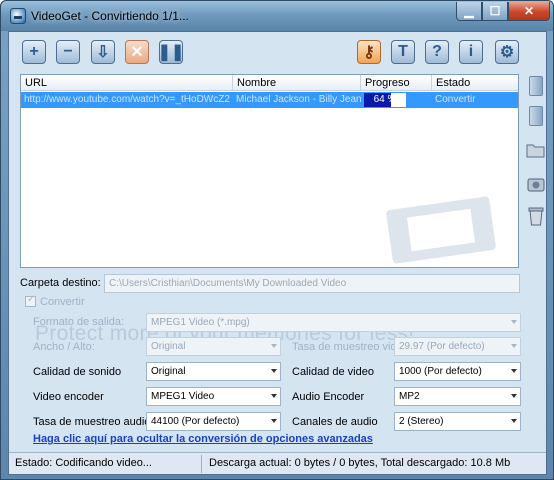 The image size is (554, 480). What do you see at coordinates (200, 322) in the screenshot?
I see `output-format-value: MPEG1 Video (*.mpg)` at bounding box center [200, 322].